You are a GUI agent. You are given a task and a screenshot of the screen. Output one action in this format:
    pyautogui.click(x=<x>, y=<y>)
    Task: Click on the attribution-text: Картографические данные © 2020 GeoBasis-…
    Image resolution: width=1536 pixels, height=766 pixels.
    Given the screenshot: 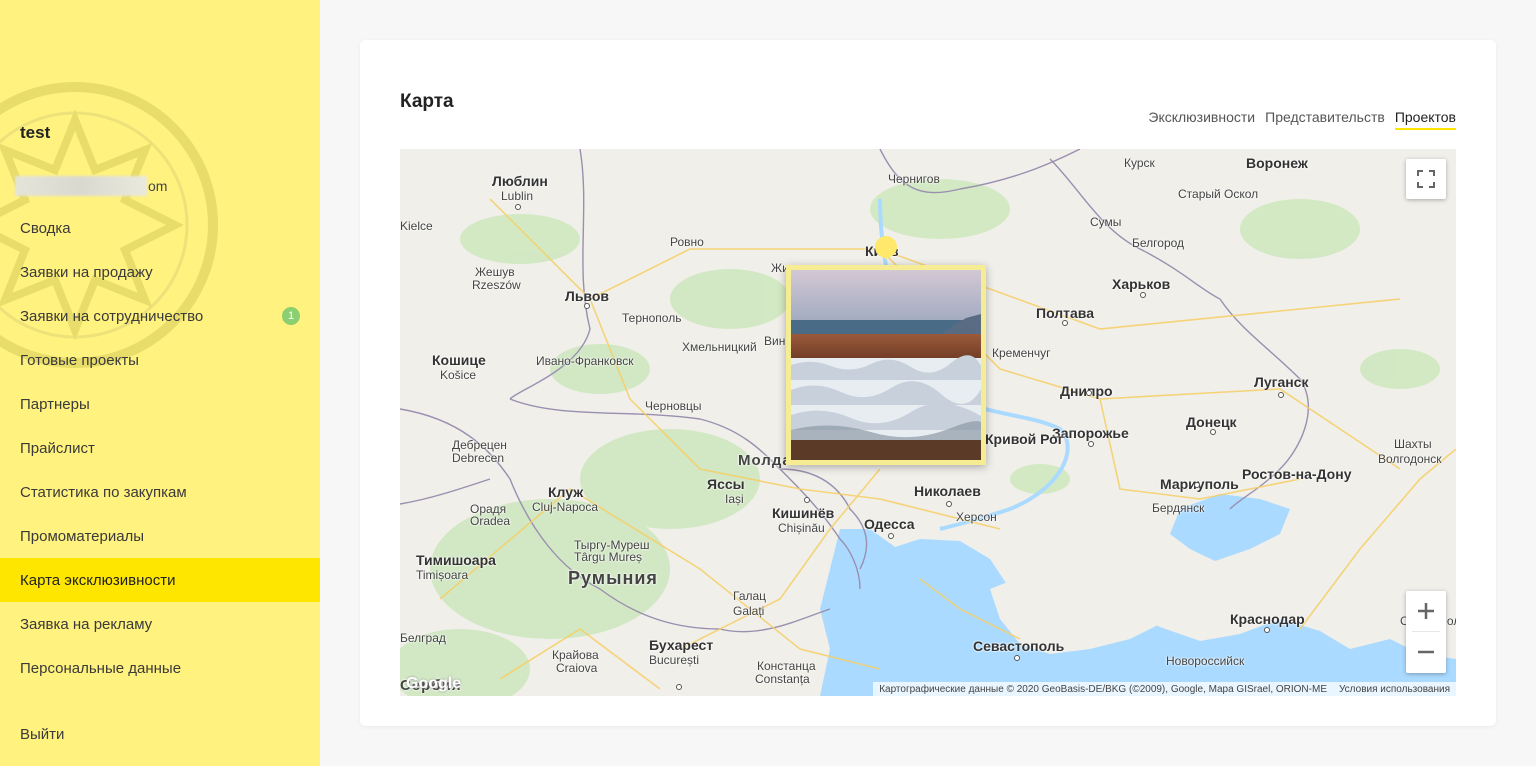 What is the action you would take?
    pyautogui.click(x=1103, y=689)
    